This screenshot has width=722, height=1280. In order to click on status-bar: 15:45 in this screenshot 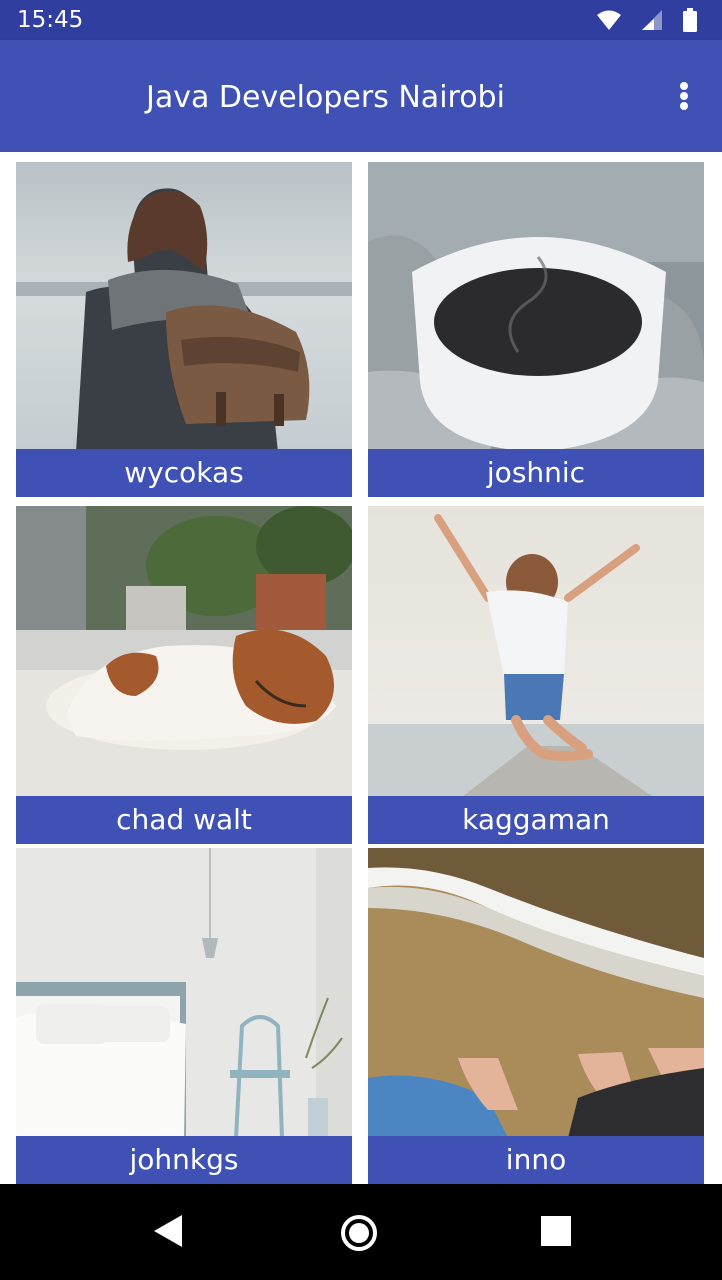, I will do `click(361, 20)`.